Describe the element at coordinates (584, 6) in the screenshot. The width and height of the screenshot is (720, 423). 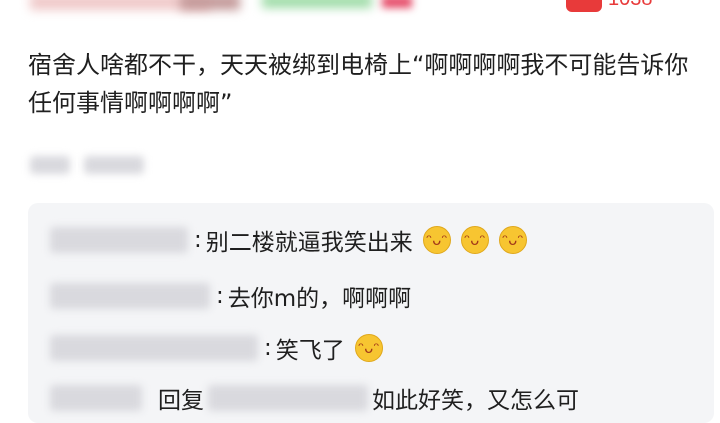
I see `notification-icon` at that location.